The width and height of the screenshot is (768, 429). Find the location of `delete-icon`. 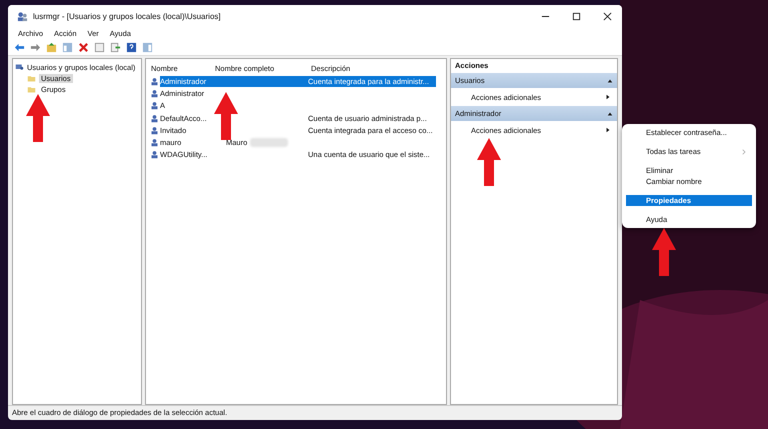

delete-icon is located at coordinates (83, 47).